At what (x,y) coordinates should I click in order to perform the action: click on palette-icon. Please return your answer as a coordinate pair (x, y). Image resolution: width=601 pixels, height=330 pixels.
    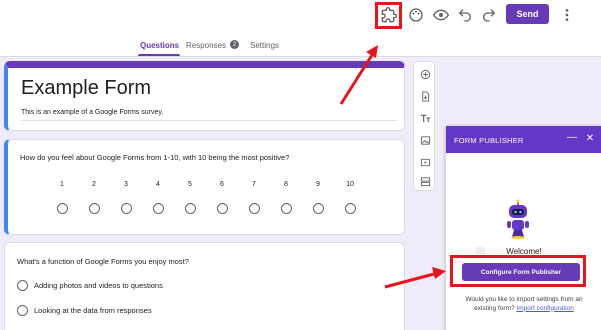
    Looking at the image, I should click on (416, 15).